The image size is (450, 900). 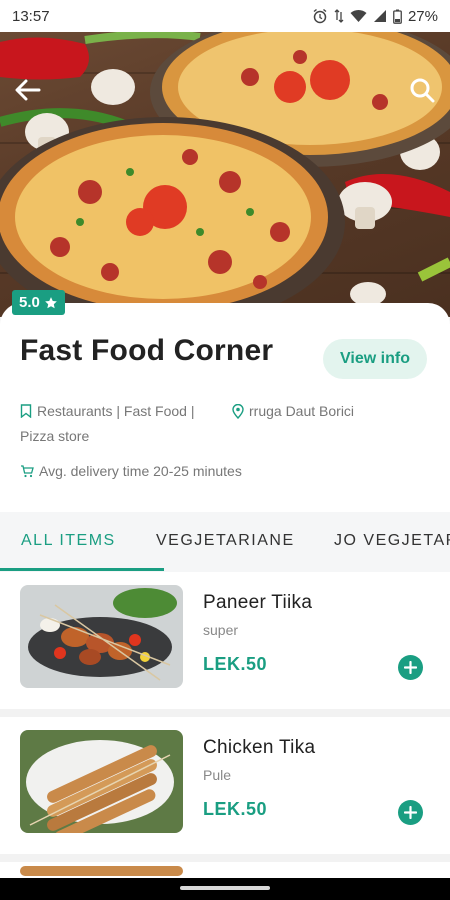 I want to click on restaurant-address: rruga Daut Borici, so click(x=293, y=411).